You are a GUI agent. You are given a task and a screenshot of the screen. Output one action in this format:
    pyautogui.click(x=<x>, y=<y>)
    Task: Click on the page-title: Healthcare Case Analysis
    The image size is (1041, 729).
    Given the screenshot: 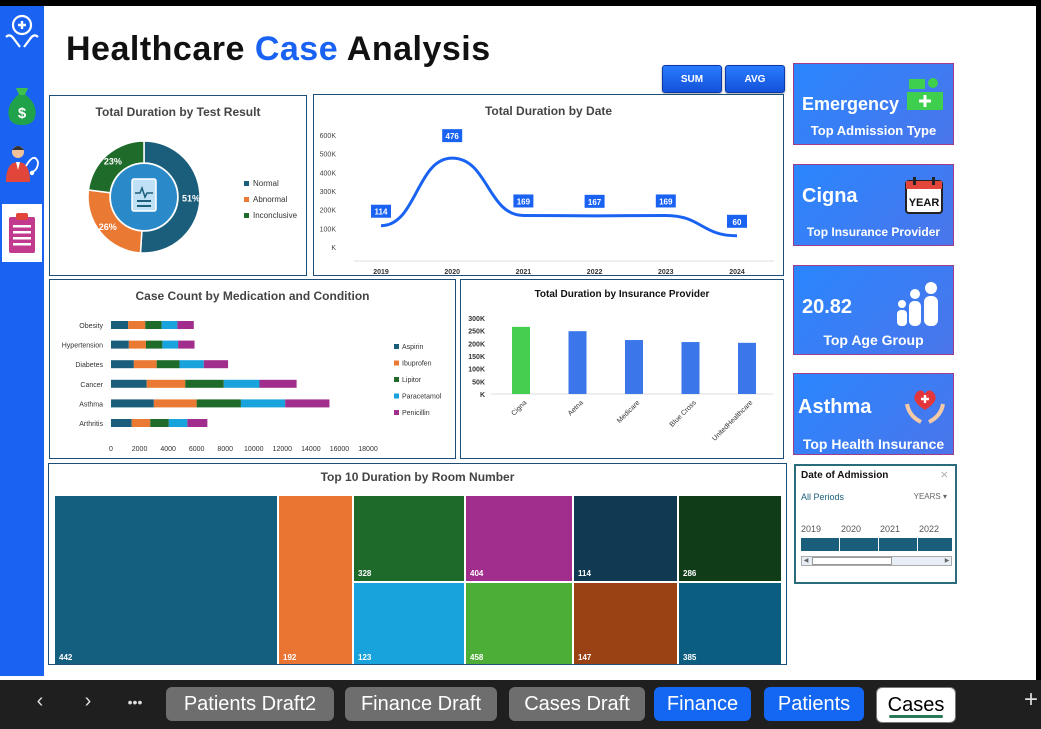 What is the action you would take?
    pyautogui.click(x=278, y=49)
    